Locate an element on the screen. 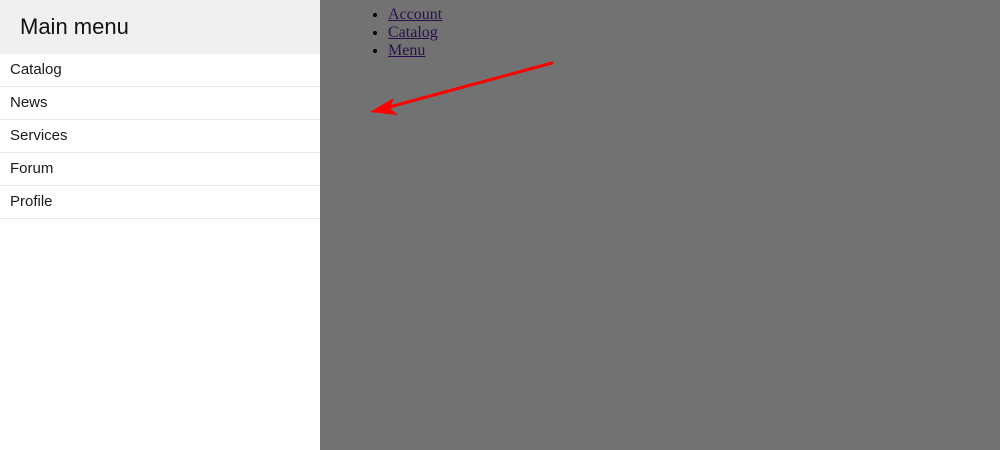  page-link-item: Catalog is located at coordinates (415, 33).